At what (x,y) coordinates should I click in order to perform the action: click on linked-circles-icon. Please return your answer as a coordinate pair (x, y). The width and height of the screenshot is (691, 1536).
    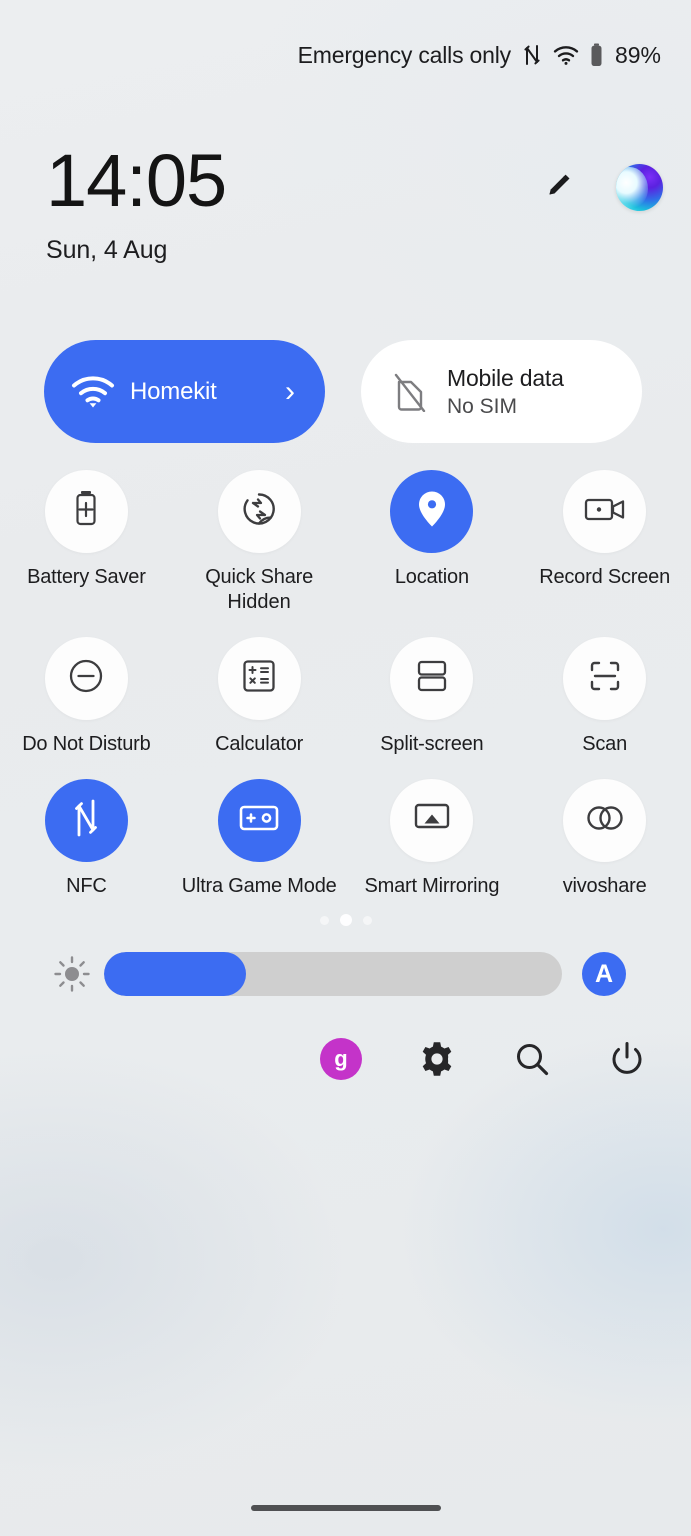
    Looking at the image, I should click on (605, 820).